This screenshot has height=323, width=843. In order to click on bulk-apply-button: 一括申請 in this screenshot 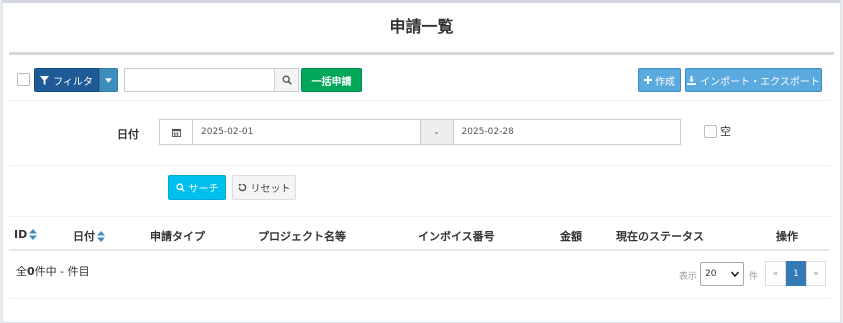, I will do `click(331, 80)`.